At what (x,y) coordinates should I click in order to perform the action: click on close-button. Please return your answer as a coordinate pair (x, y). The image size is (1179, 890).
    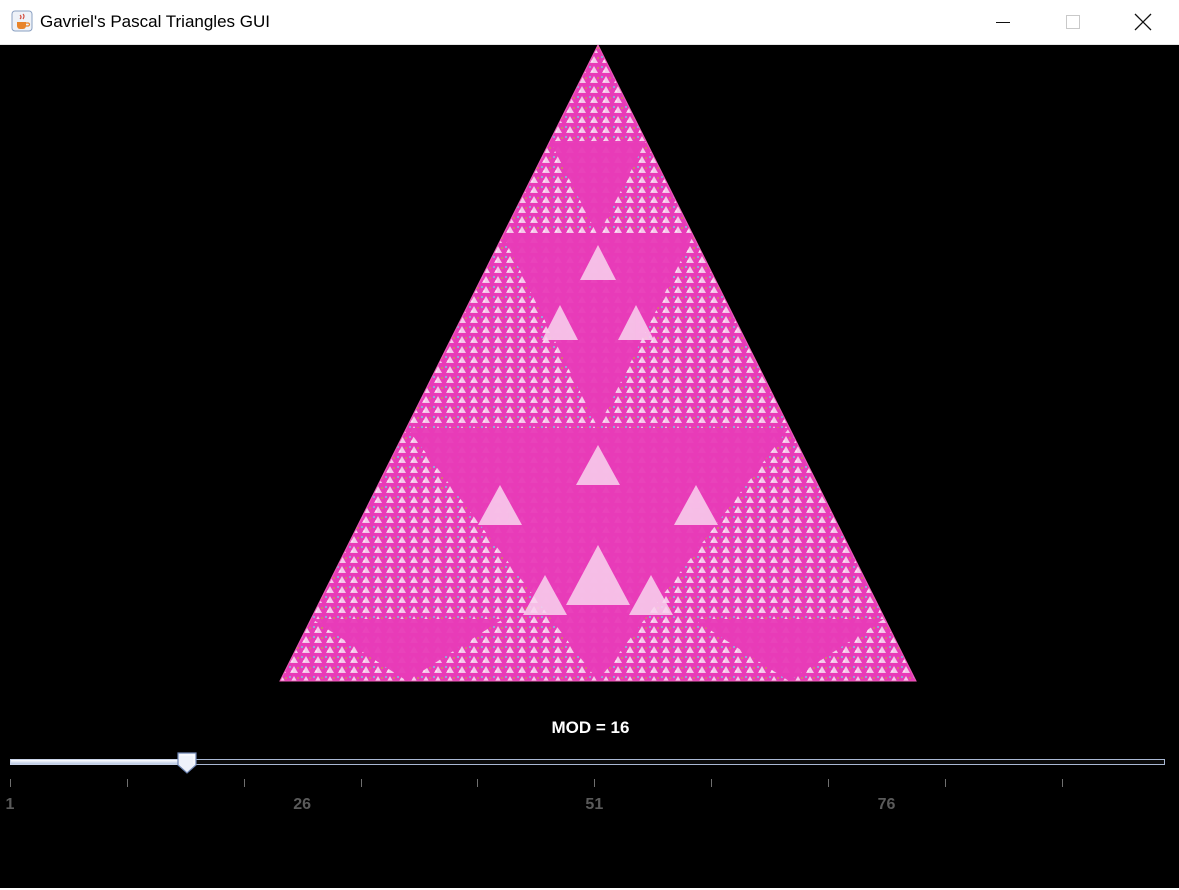
    Looking at the image, I should click on (1143, 22).